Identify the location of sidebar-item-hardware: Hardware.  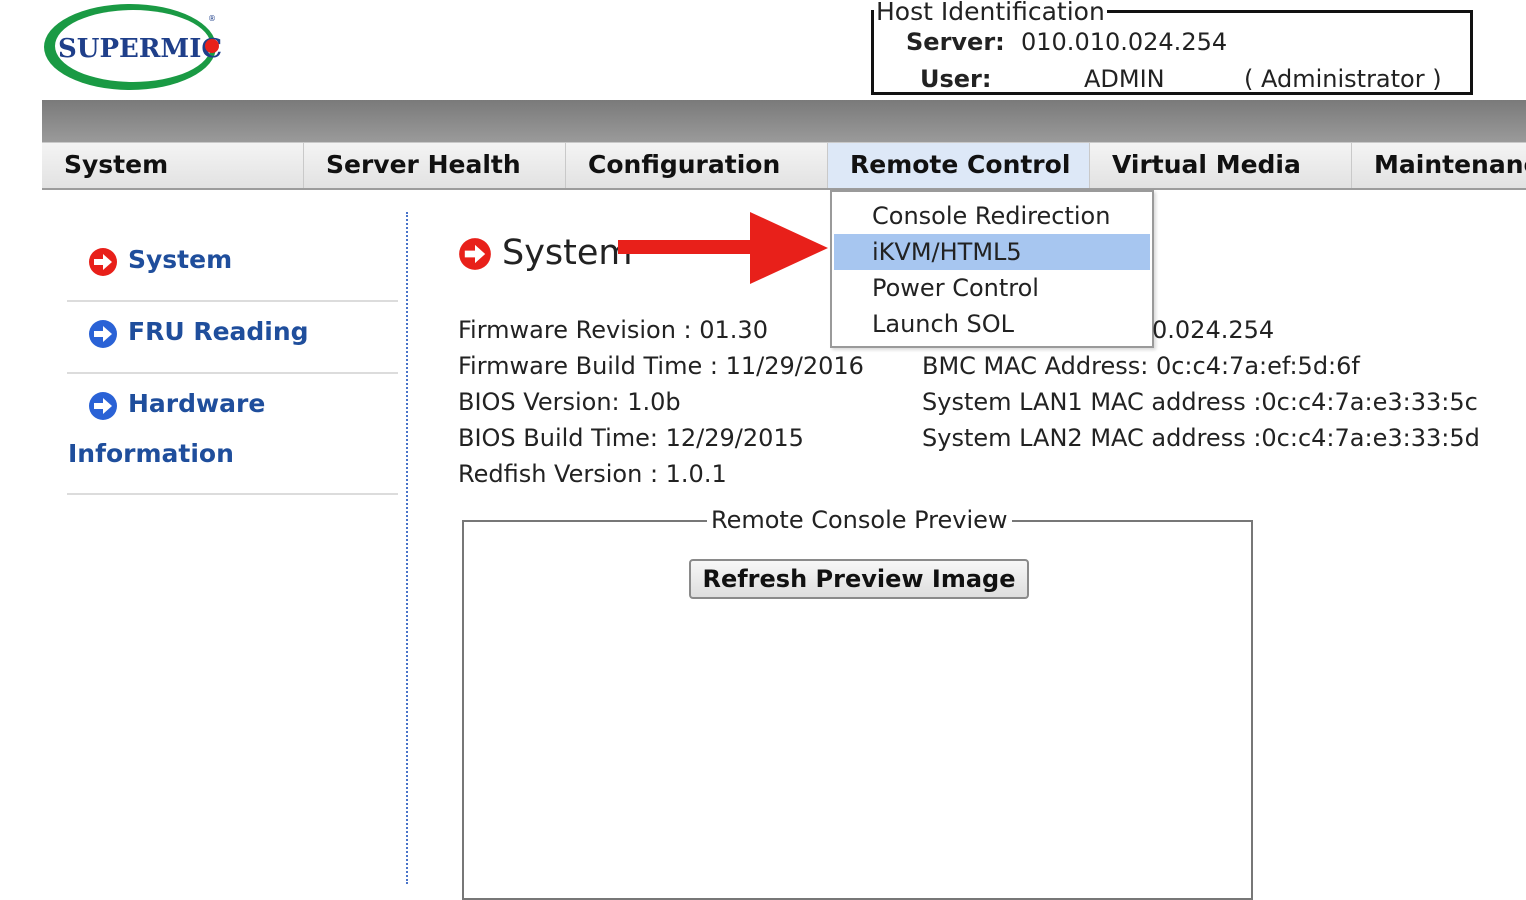
(196, 403).